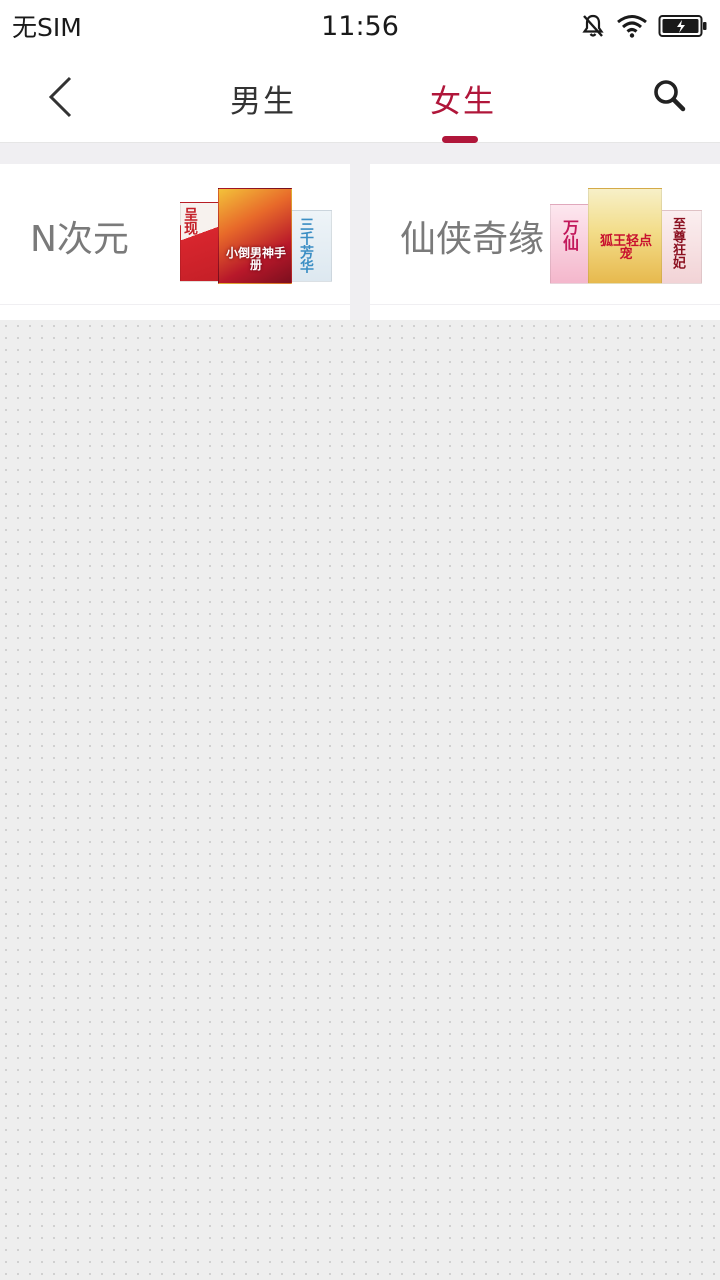 This screenshot has height=1280, width=720. I want to click on cover-title: 至尊狂妃, so click(677, 243).